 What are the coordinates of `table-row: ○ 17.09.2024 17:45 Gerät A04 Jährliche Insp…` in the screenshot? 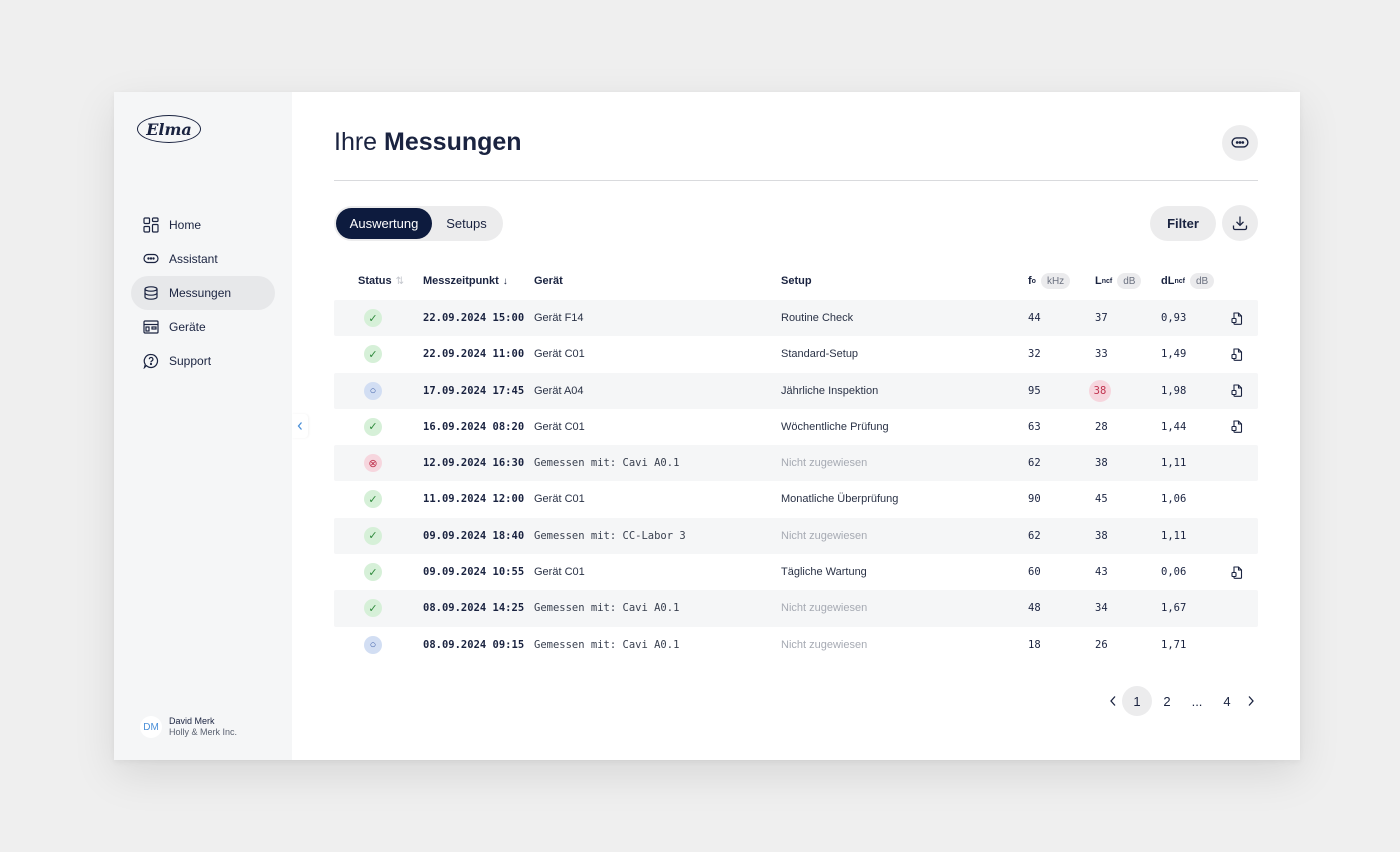 It's located at (796, 390).